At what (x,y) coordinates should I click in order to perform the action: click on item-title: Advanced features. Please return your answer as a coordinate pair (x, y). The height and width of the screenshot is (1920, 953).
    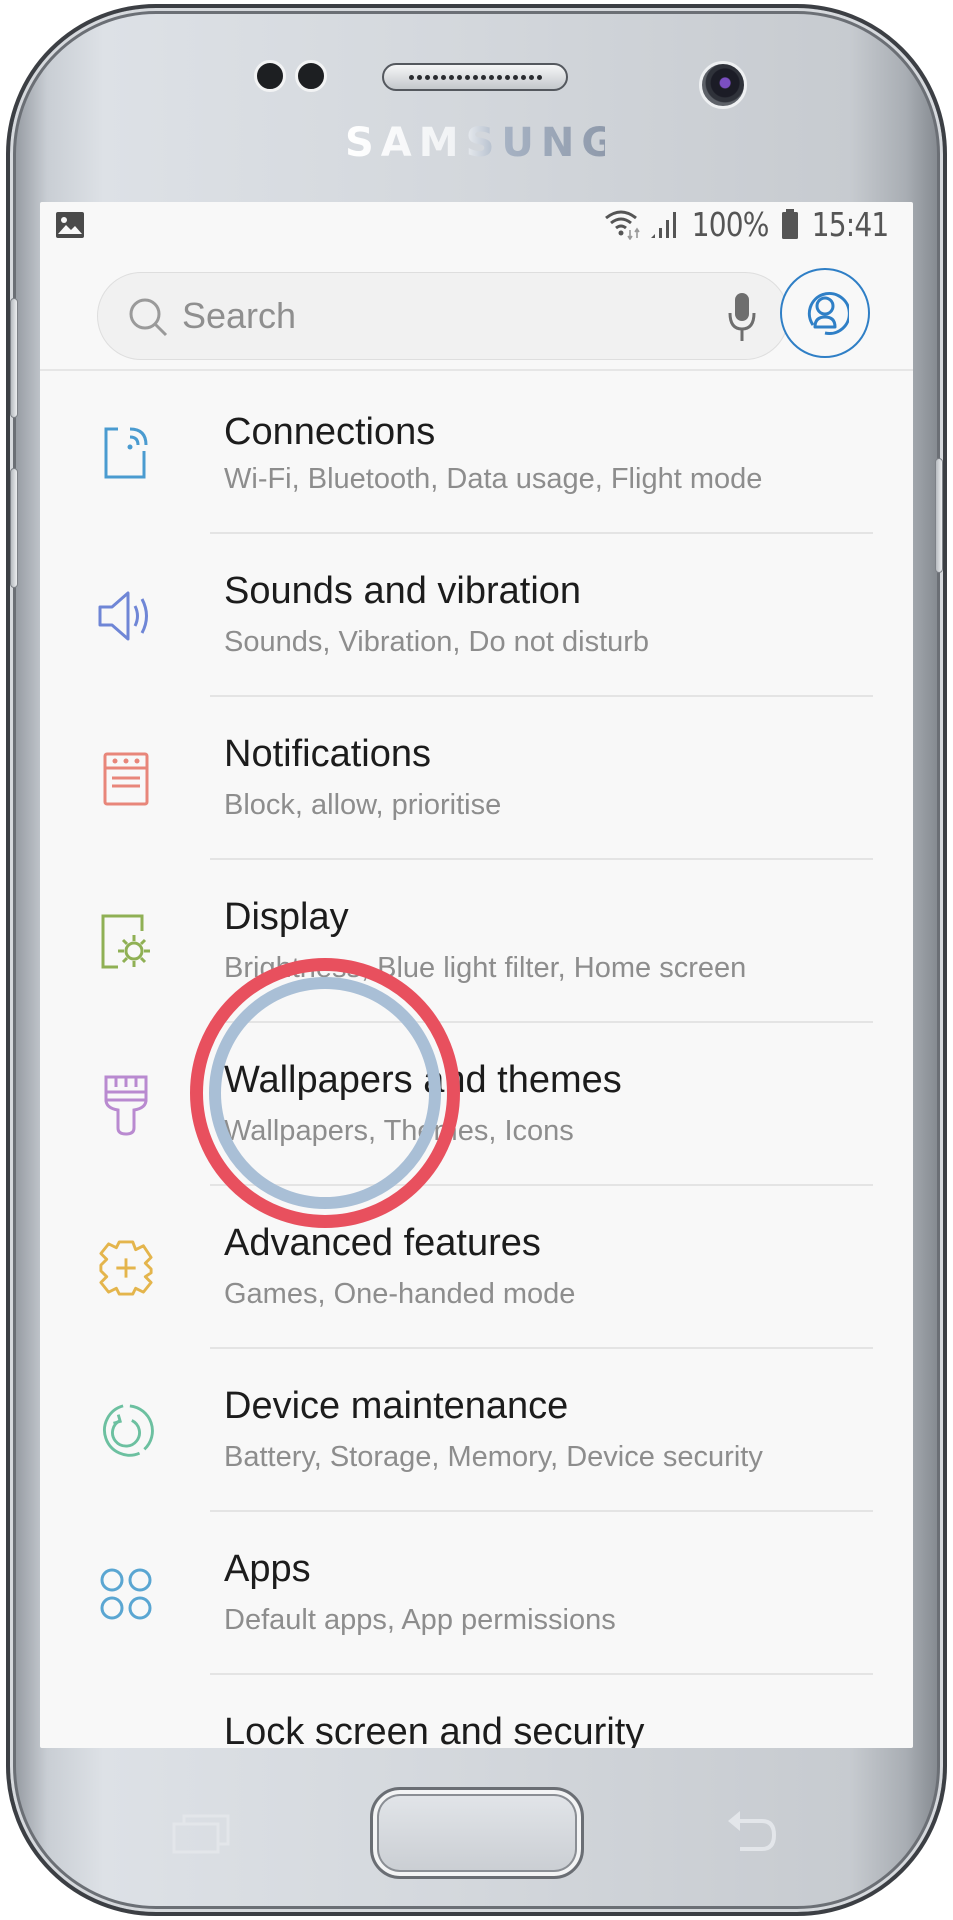
    Looking at the image, I should click on (382, 1243).